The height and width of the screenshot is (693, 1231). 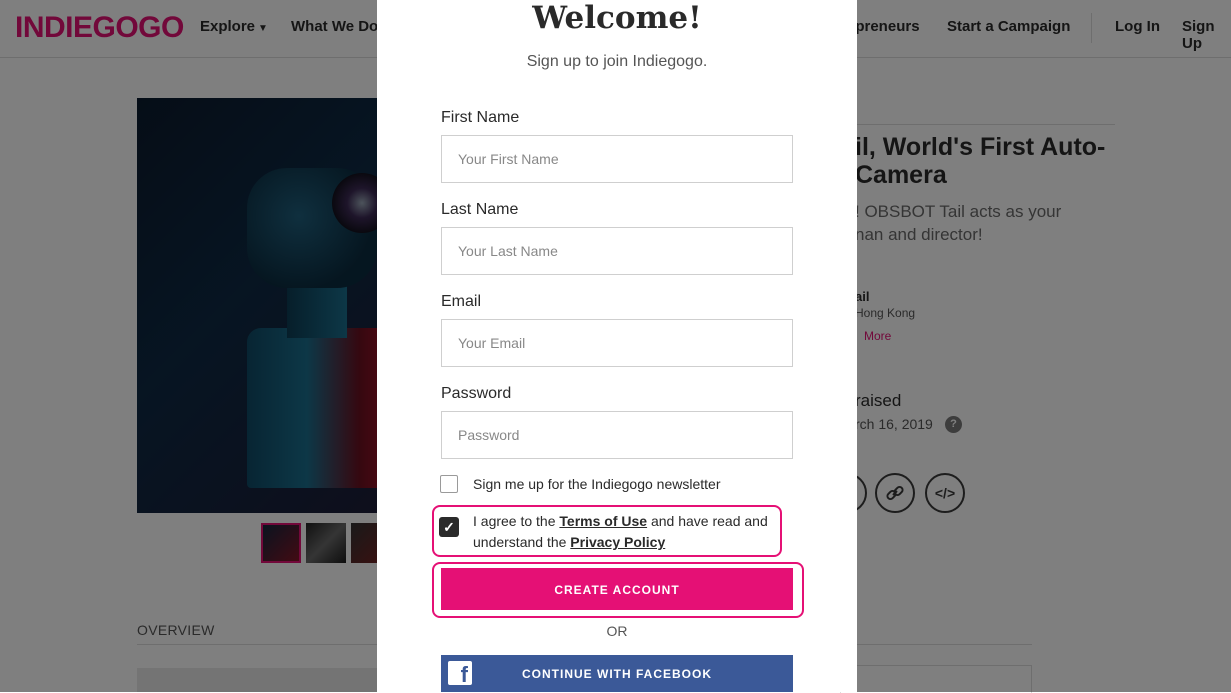 What do you see at coordinates (449, 484) in the screenshot?
I see `newsletter-checkbox` at bounding box center [449, 484].